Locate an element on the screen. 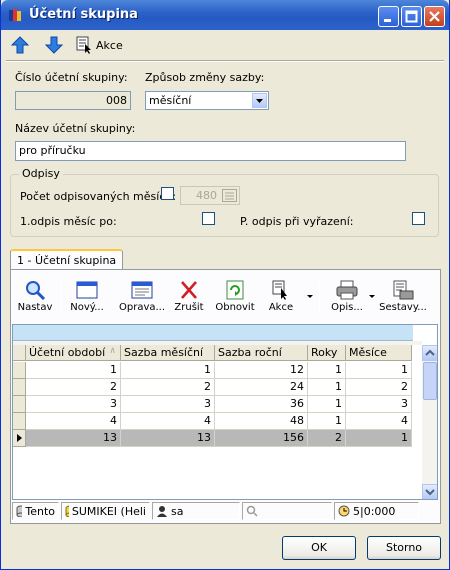 This screenshot has height=570, width=450. calculator-icon is located at coordinates (229, 195).